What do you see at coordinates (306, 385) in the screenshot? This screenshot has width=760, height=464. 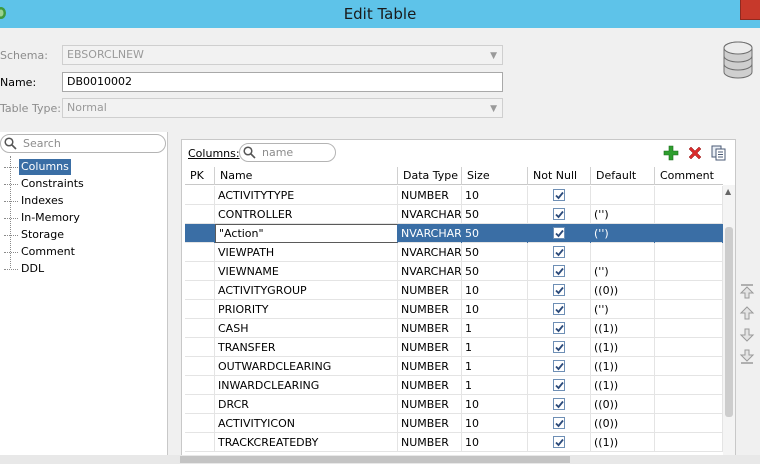 I see `cell-name: INWARDCLEARING` at bounding box center [306, 385].